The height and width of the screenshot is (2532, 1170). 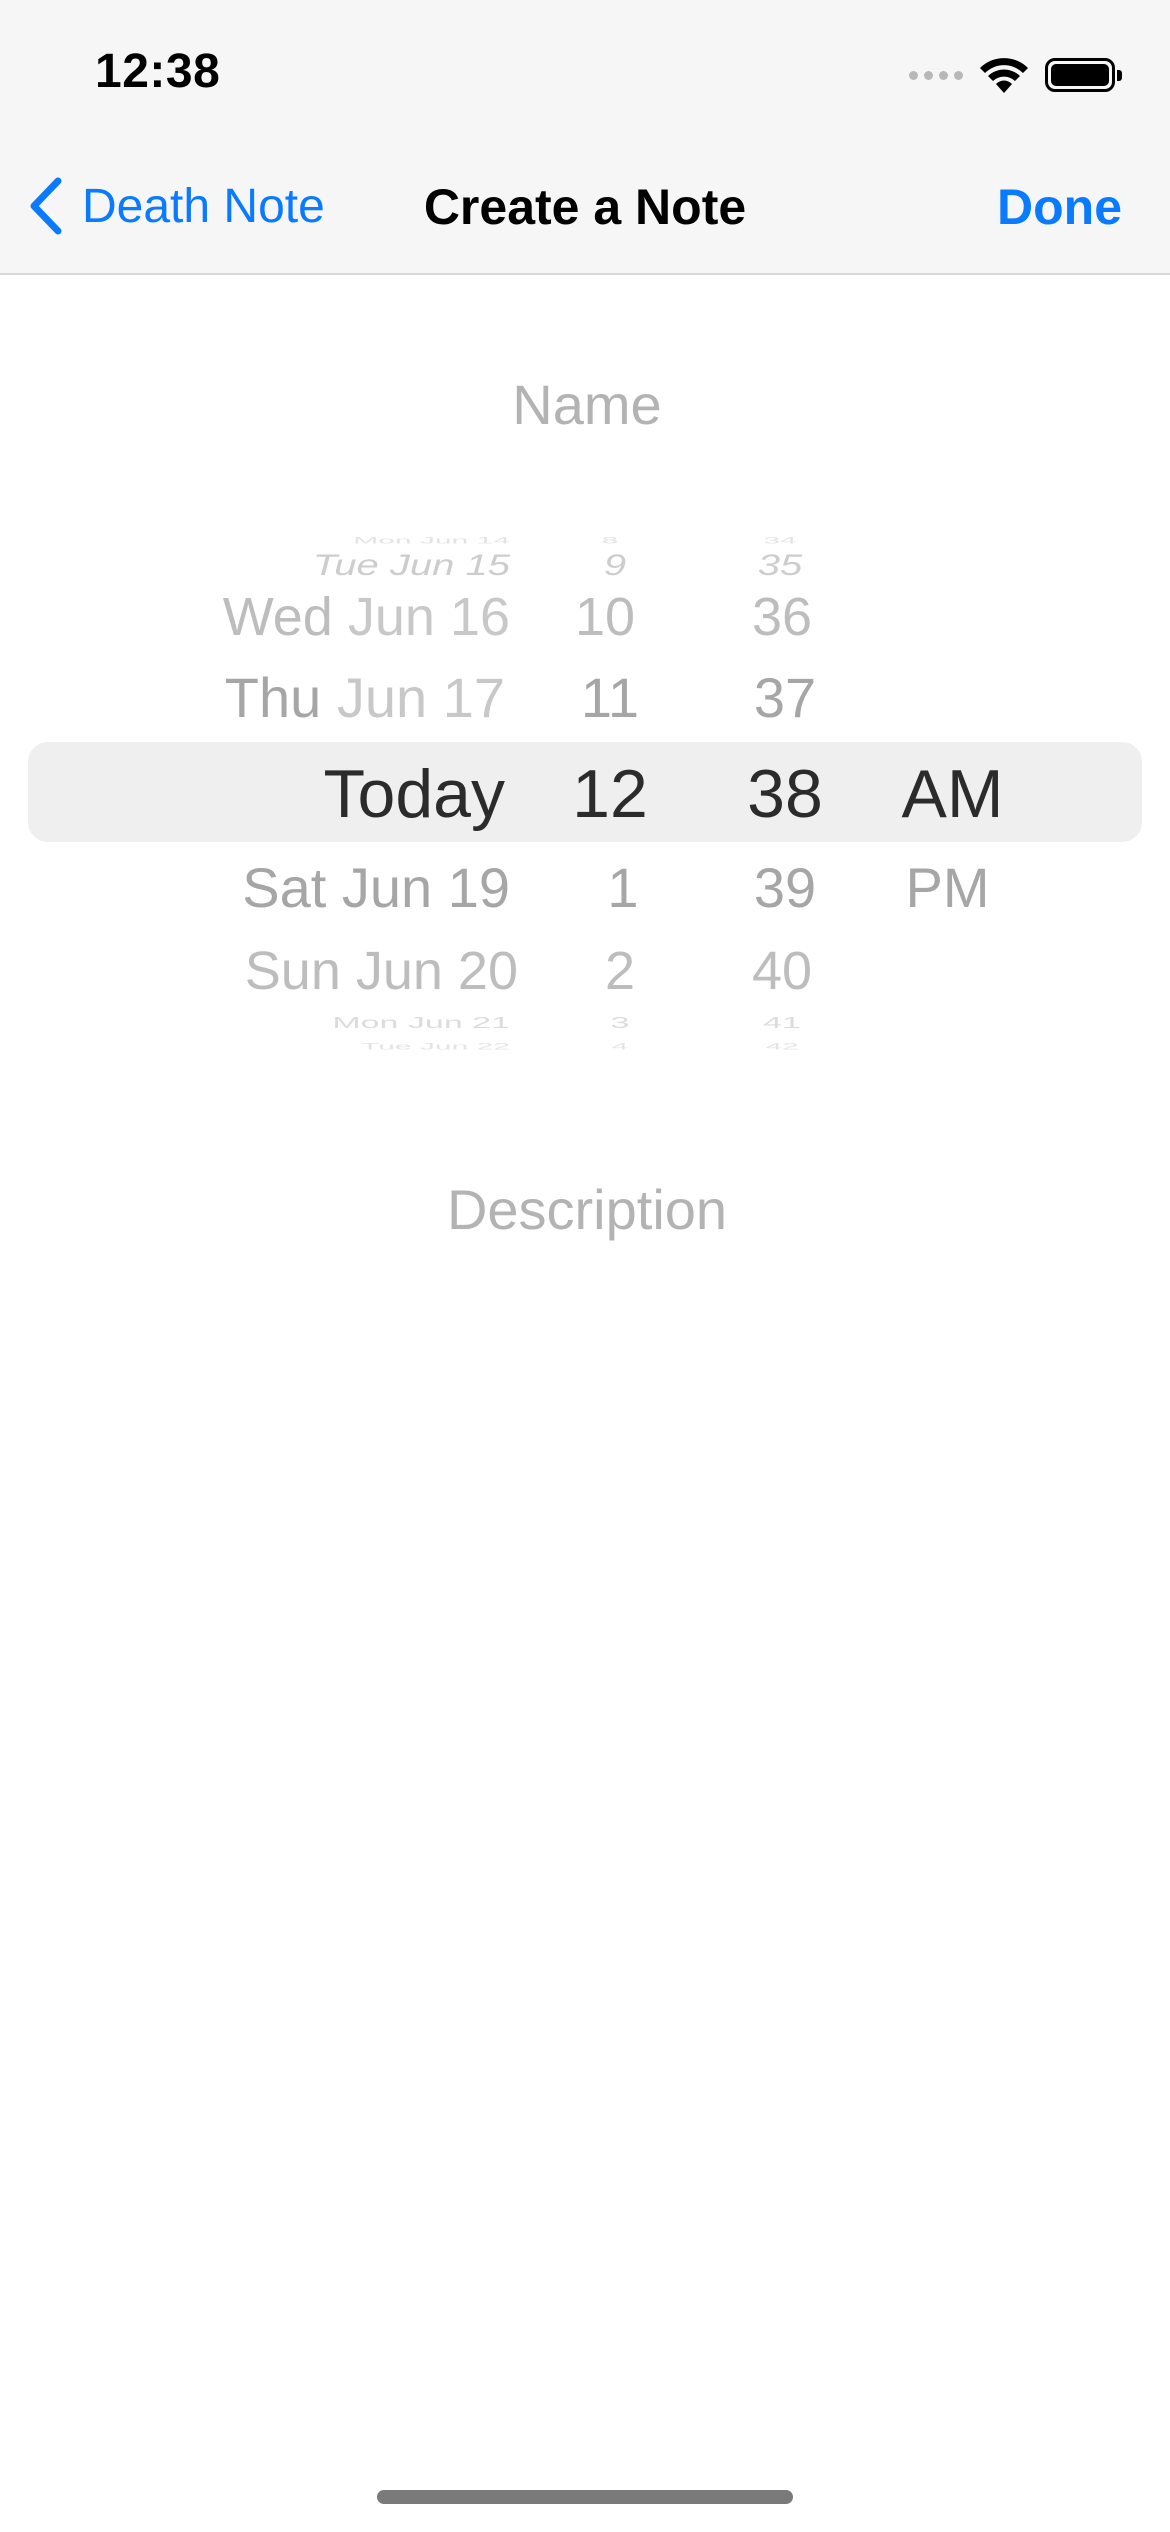 What do you see at coordinates (1004, 75) in the screenshot?
I see `wifi-icon` at bounding box center [1004, 75].